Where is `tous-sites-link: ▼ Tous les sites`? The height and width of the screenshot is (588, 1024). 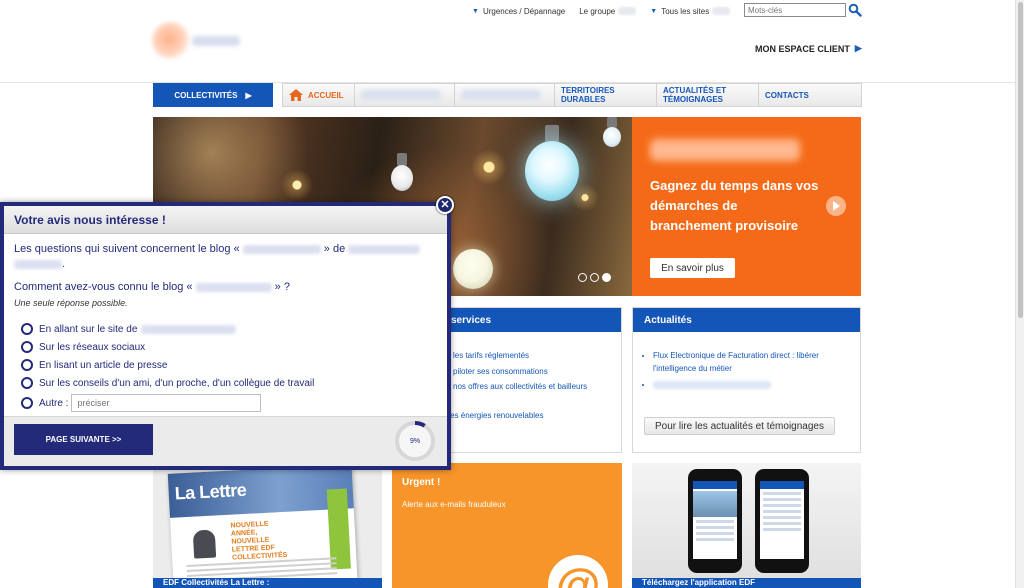 tous-sites-link: ▼ Tous les sites is located at coordinates (690, 11).